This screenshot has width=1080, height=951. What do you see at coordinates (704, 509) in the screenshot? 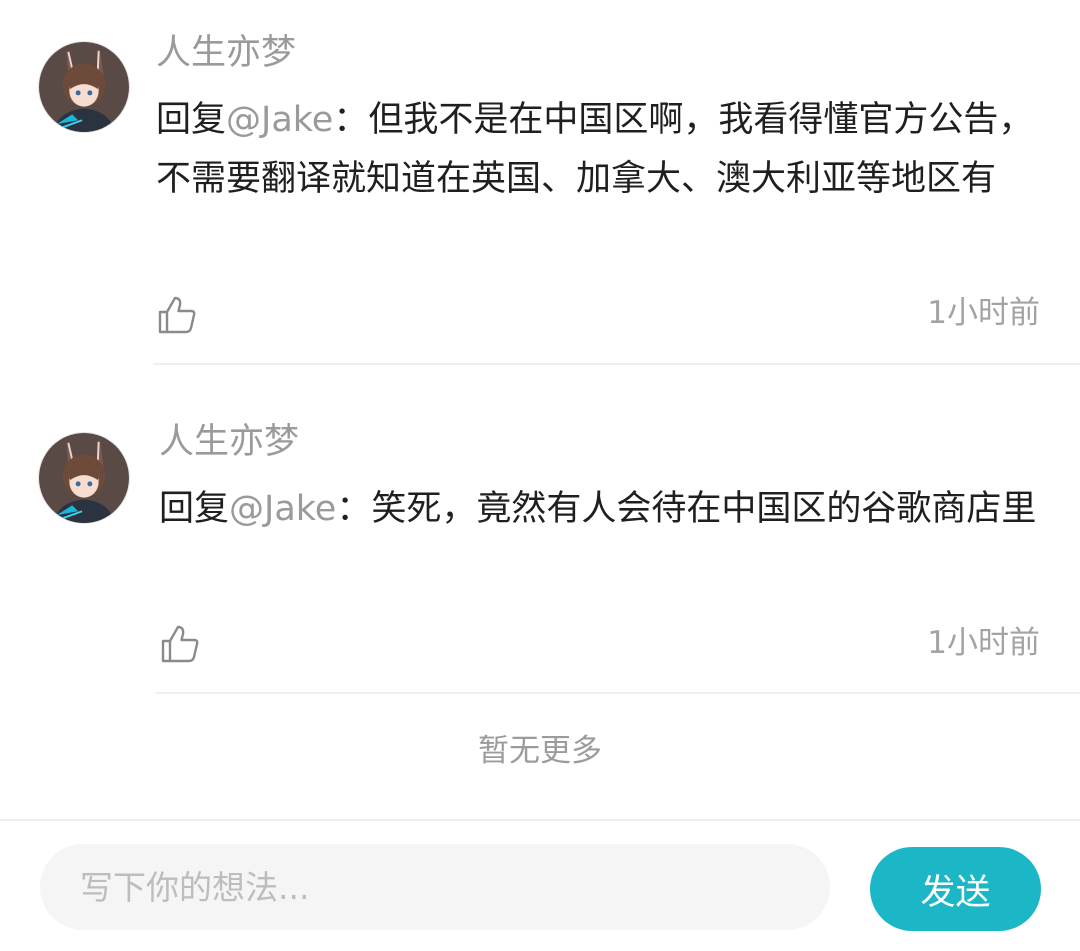
I see `comment-body: 笑死，竟然有人会待在中国区的谷歌商店里` at bounding box center [704, 509].